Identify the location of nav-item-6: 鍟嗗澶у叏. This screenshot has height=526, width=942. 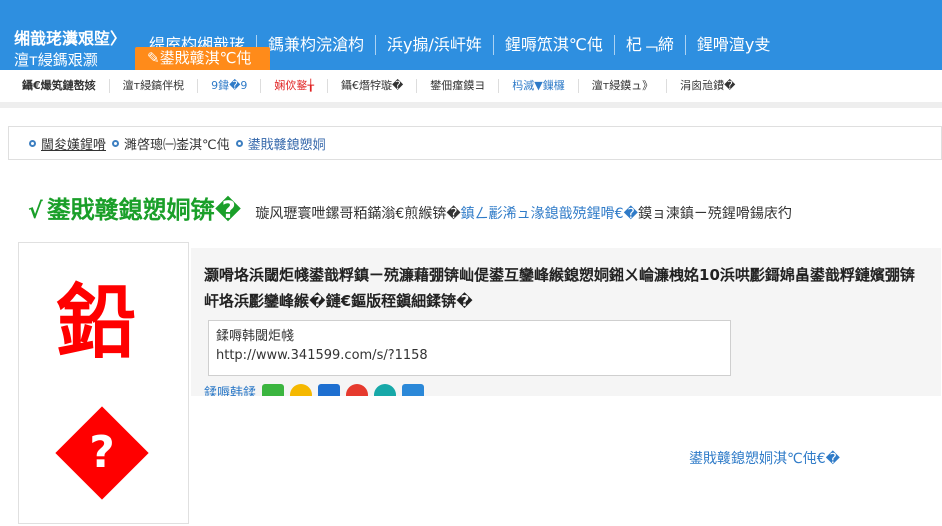
(732, 45).